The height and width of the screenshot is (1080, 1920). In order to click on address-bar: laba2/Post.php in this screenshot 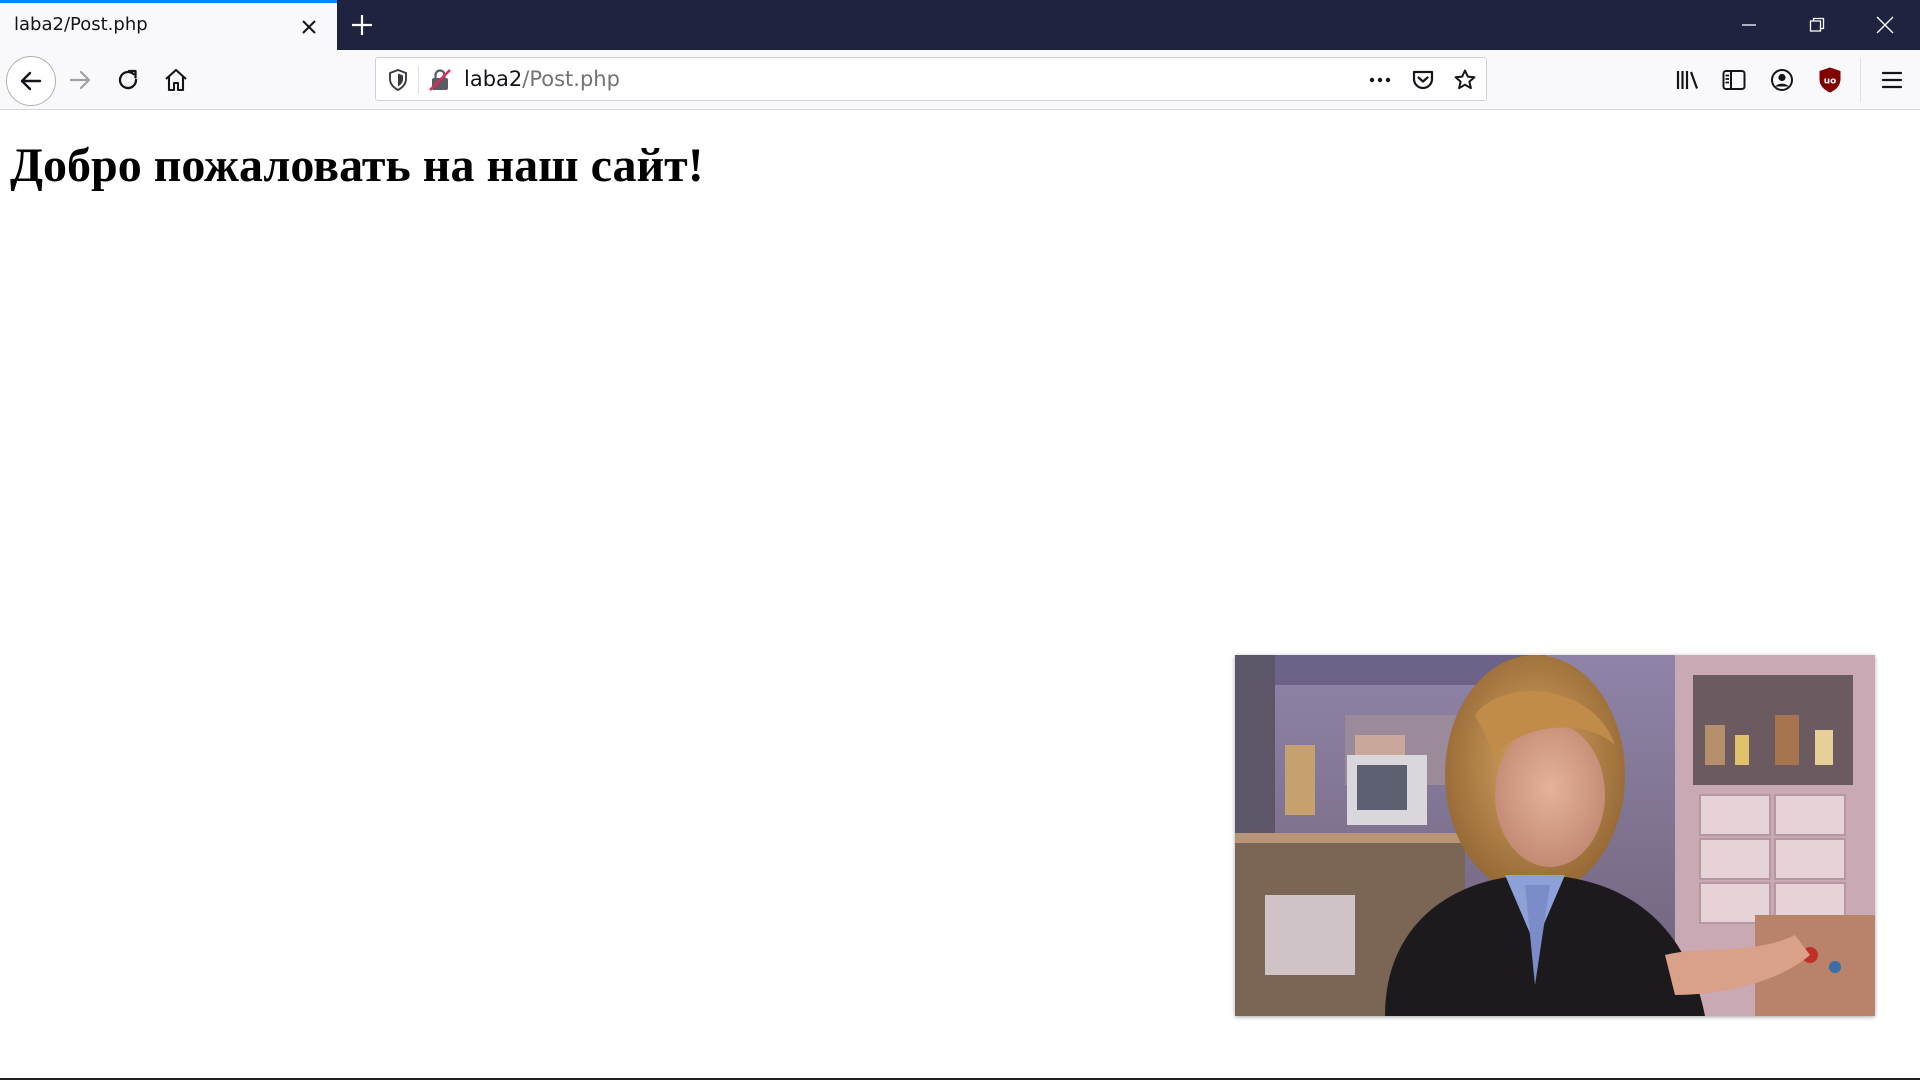, I will do `click(931, 79)`.